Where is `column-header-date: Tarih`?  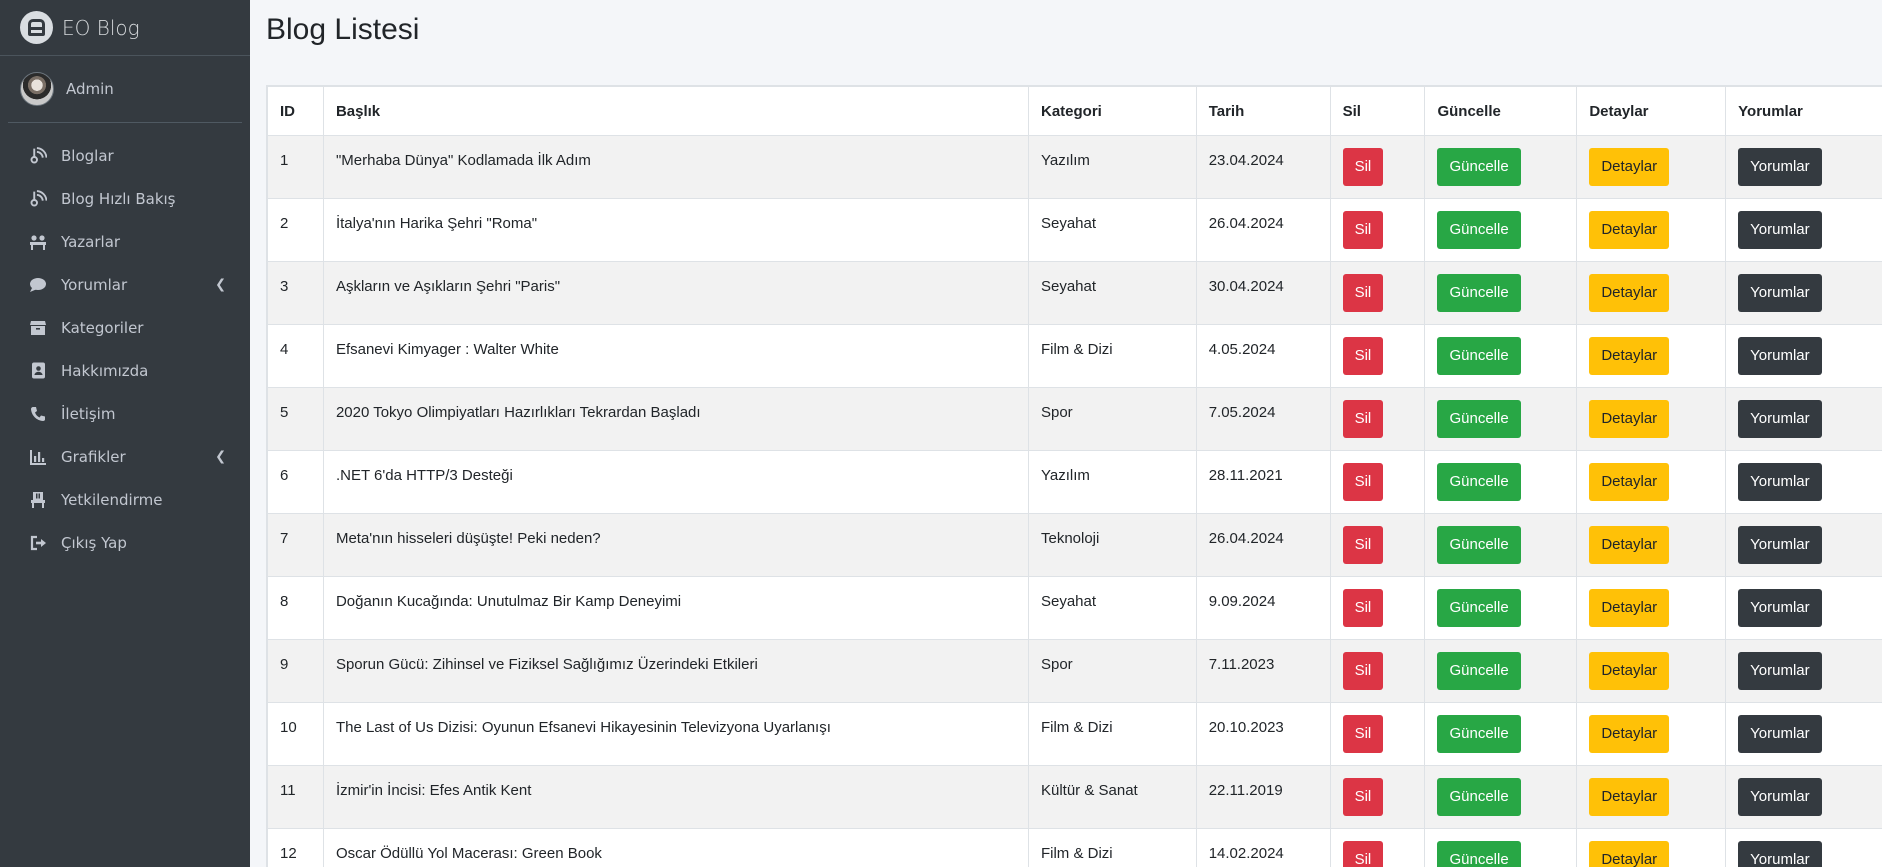
column-header-date: Tarih is located at coordinates (1263, 111).